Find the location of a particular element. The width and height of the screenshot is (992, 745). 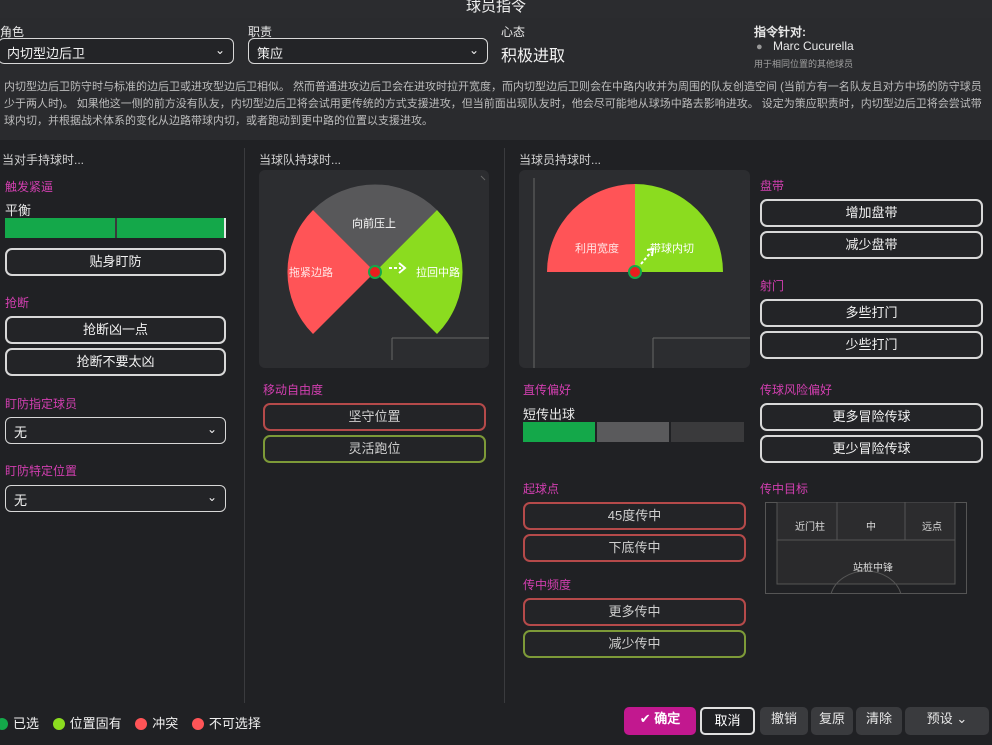

pass-pref-seg-direct is located at coordinates (707, 432).